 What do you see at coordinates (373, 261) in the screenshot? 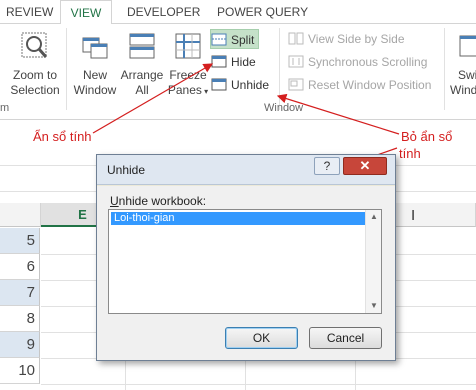
I see `listbox-scrollbar: ▲ ▼` at bounding box center [373, 261].